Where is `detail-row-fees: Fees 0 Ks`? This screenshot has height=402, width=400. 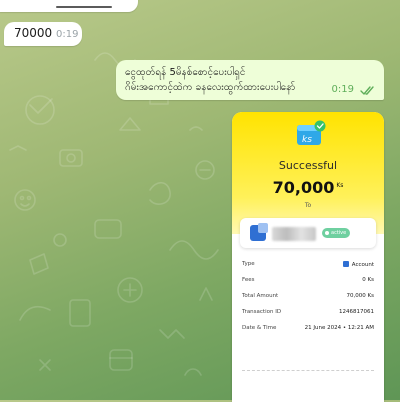
detail-row-fees: Fees 0 Ks is located at coordinates (308, 282).